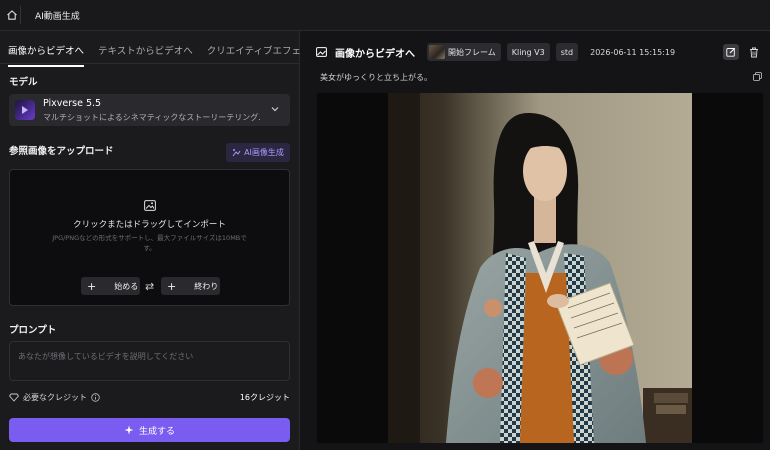 The height and width of the screenshot is (450, 770). Describe the element at coordinates (150, 63) in the screenshot. I see `tabs-divider` at that location.